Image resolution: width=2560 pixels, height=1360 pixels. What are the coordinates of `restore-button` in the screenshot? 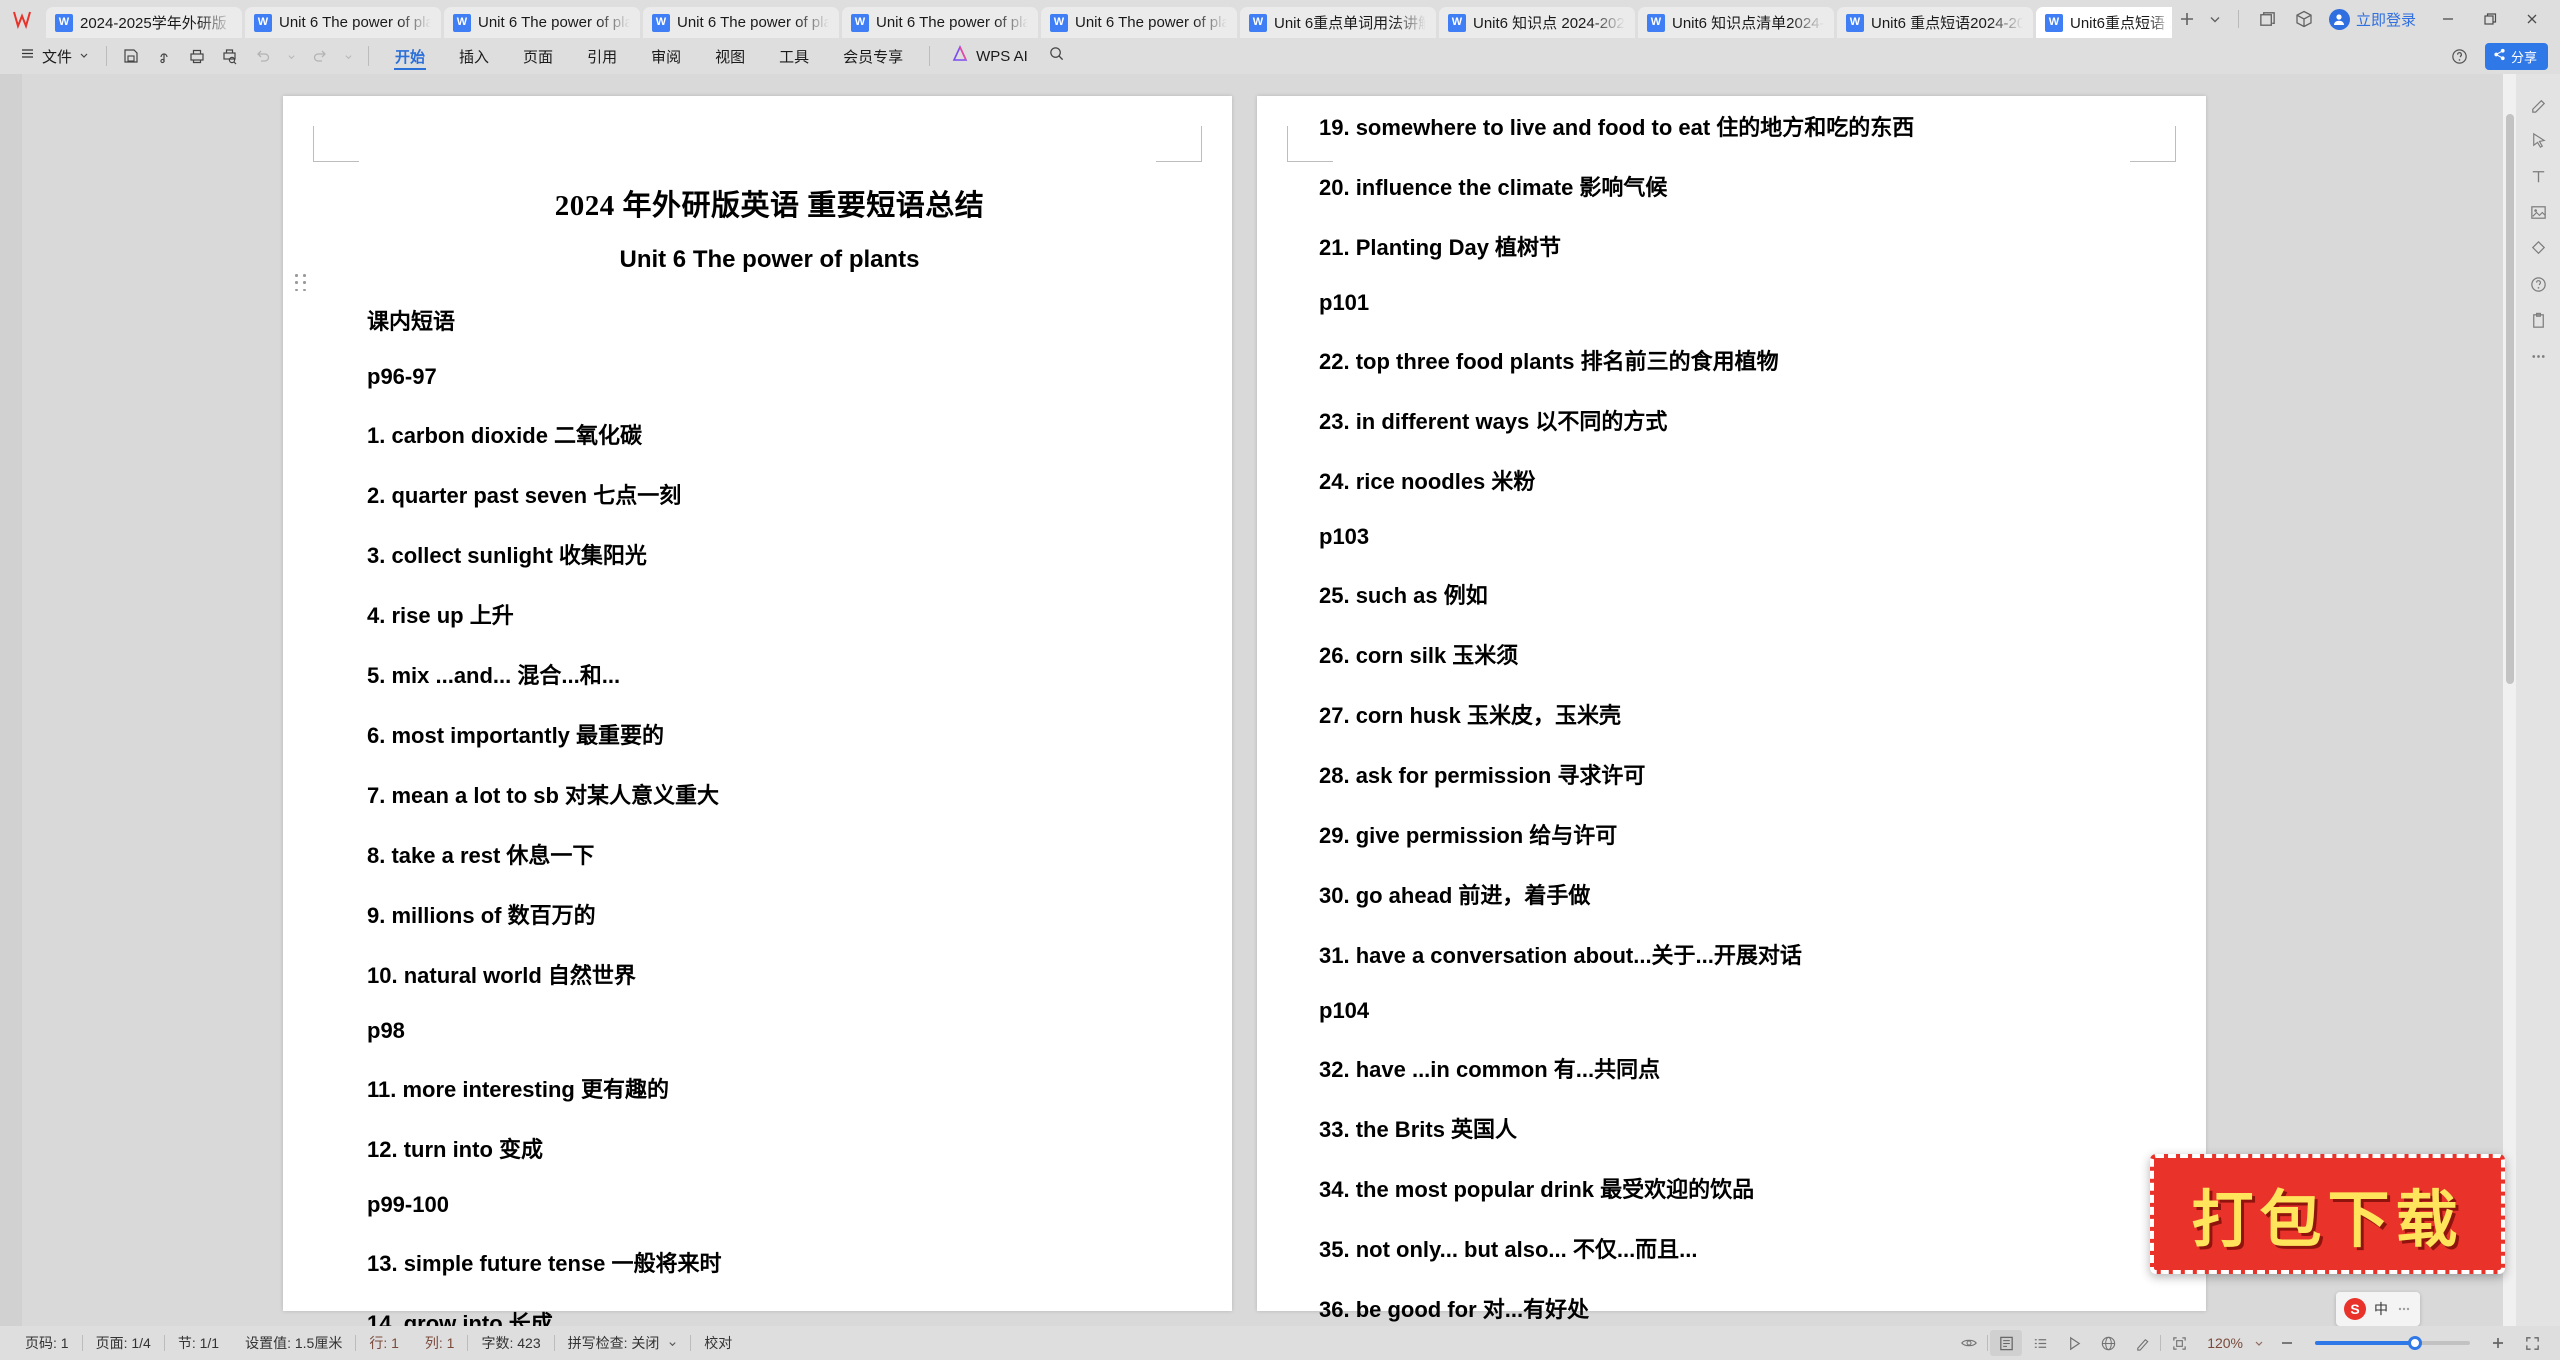 It's located at (2490, 19).